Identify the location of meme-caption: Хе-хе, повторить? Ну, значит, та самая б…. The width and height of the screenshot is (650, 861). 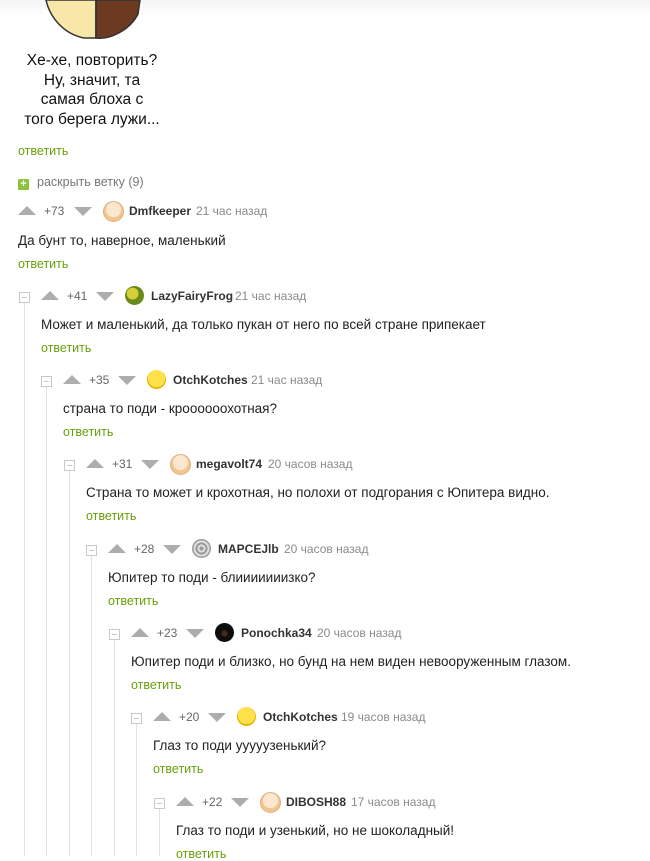
(92, 90).